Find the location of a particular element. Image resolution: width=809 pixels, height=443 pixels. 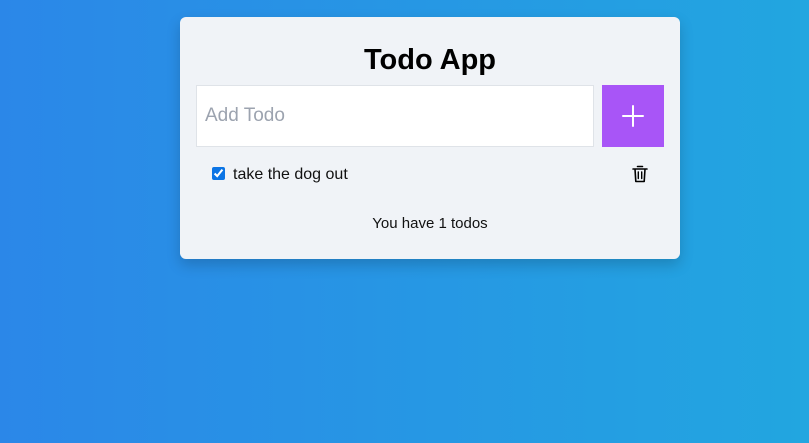

todo-count: You have 1 todos is located at coordinates (430, 223).